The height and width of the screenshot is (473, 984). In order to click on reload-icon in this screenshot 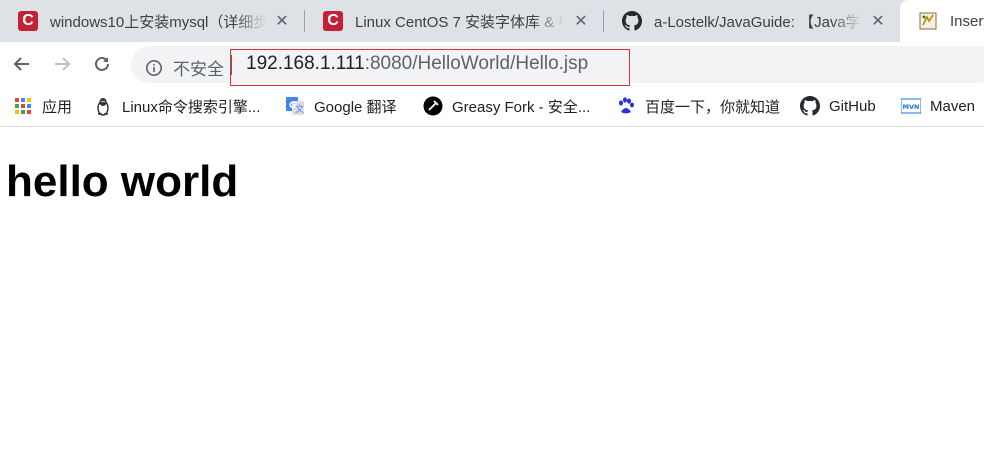, I will do `click(102, 63)`.